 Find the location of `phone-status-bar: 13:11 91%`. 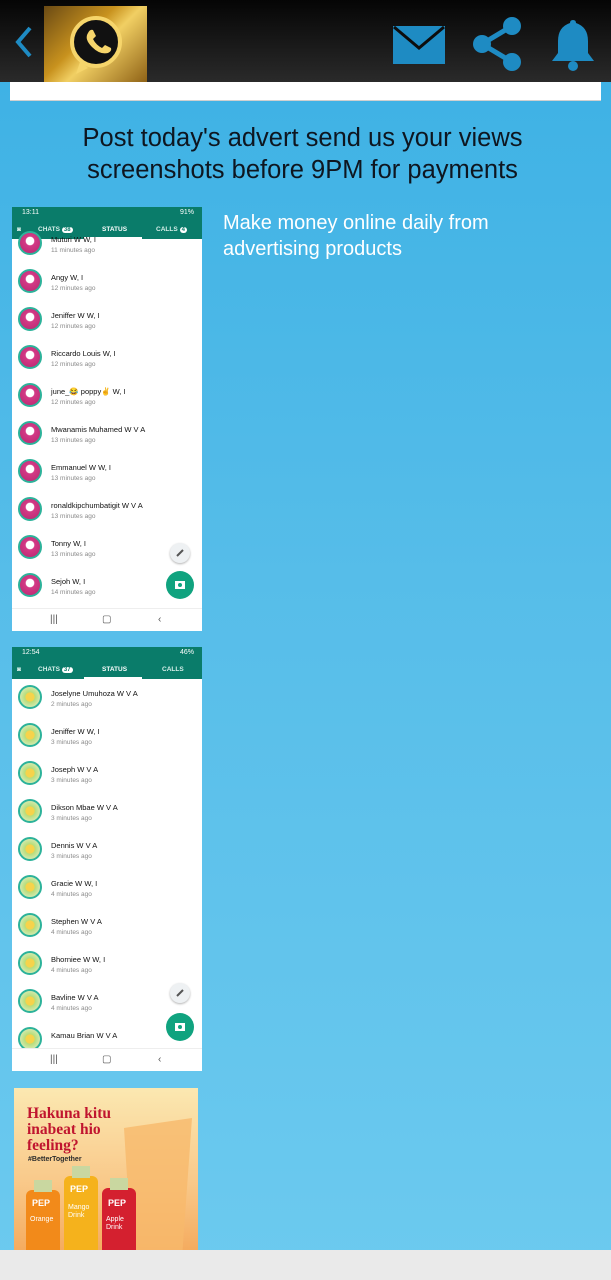

phone-status-bar: 13:11 91% is located at coordinates (107, 213).